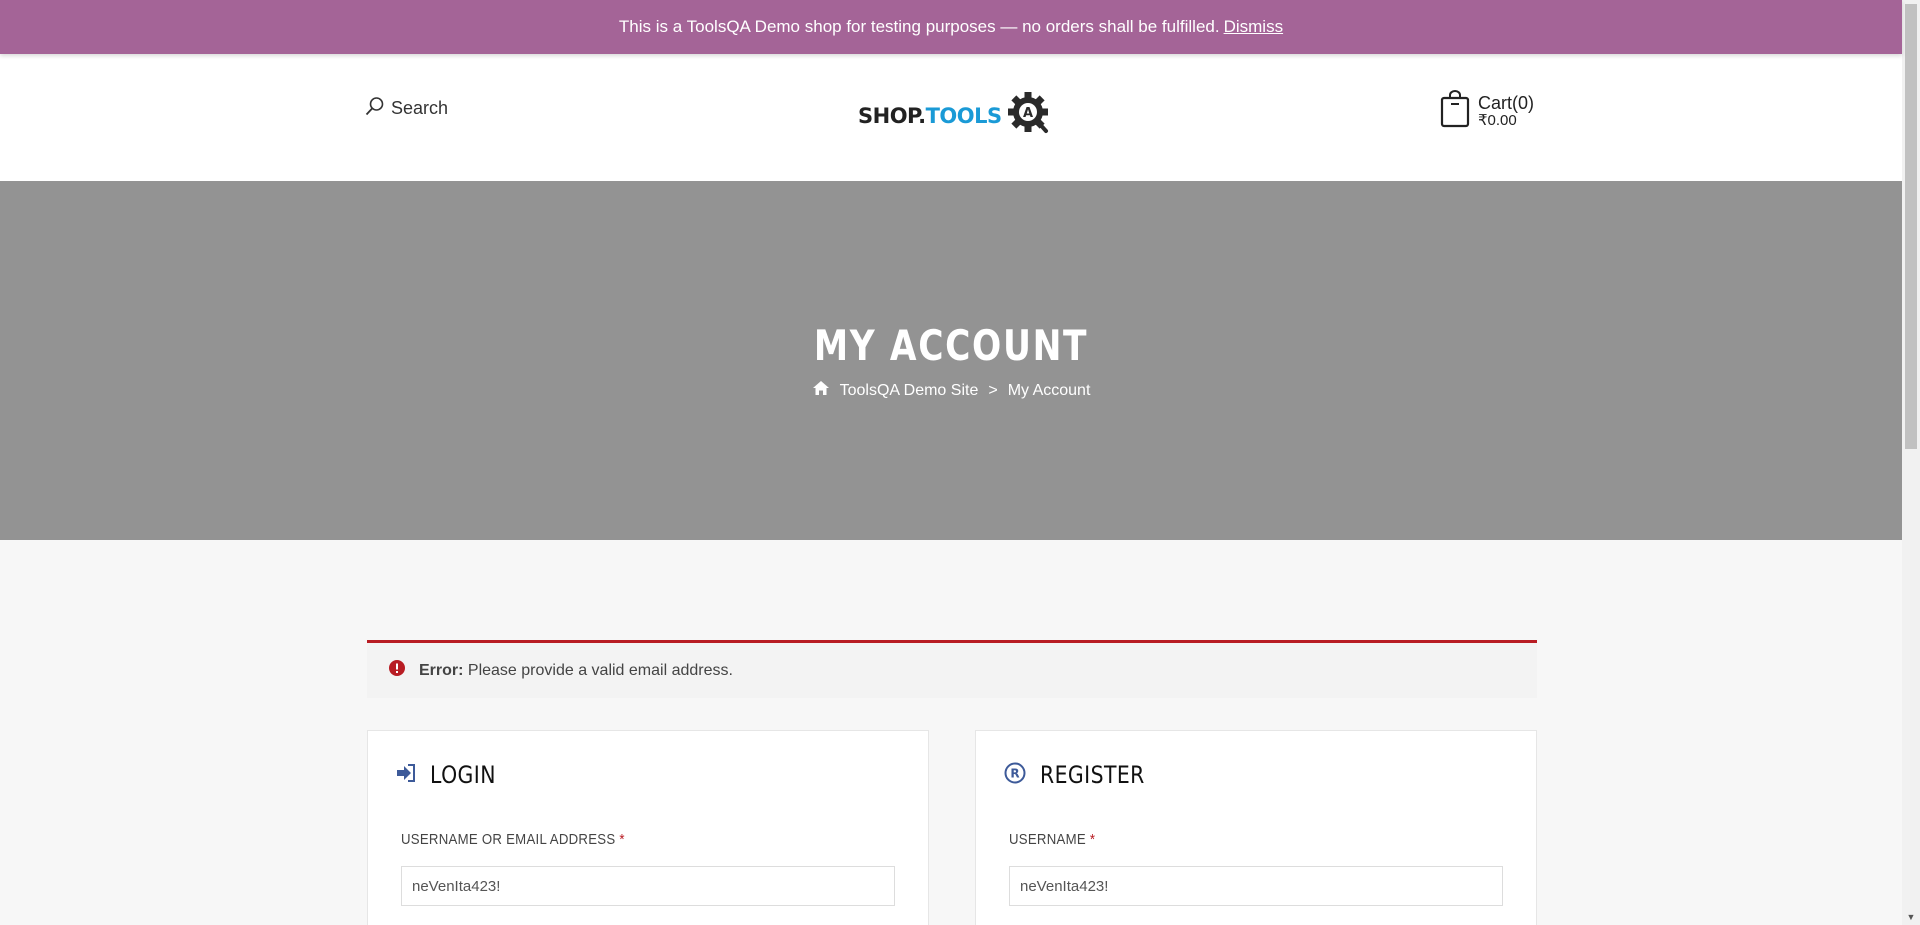 The image size is (1920, 925). Describe the element at coordinates (1497, 121) in the screenshot. I see `cart-total: ₹0.00` at that location.